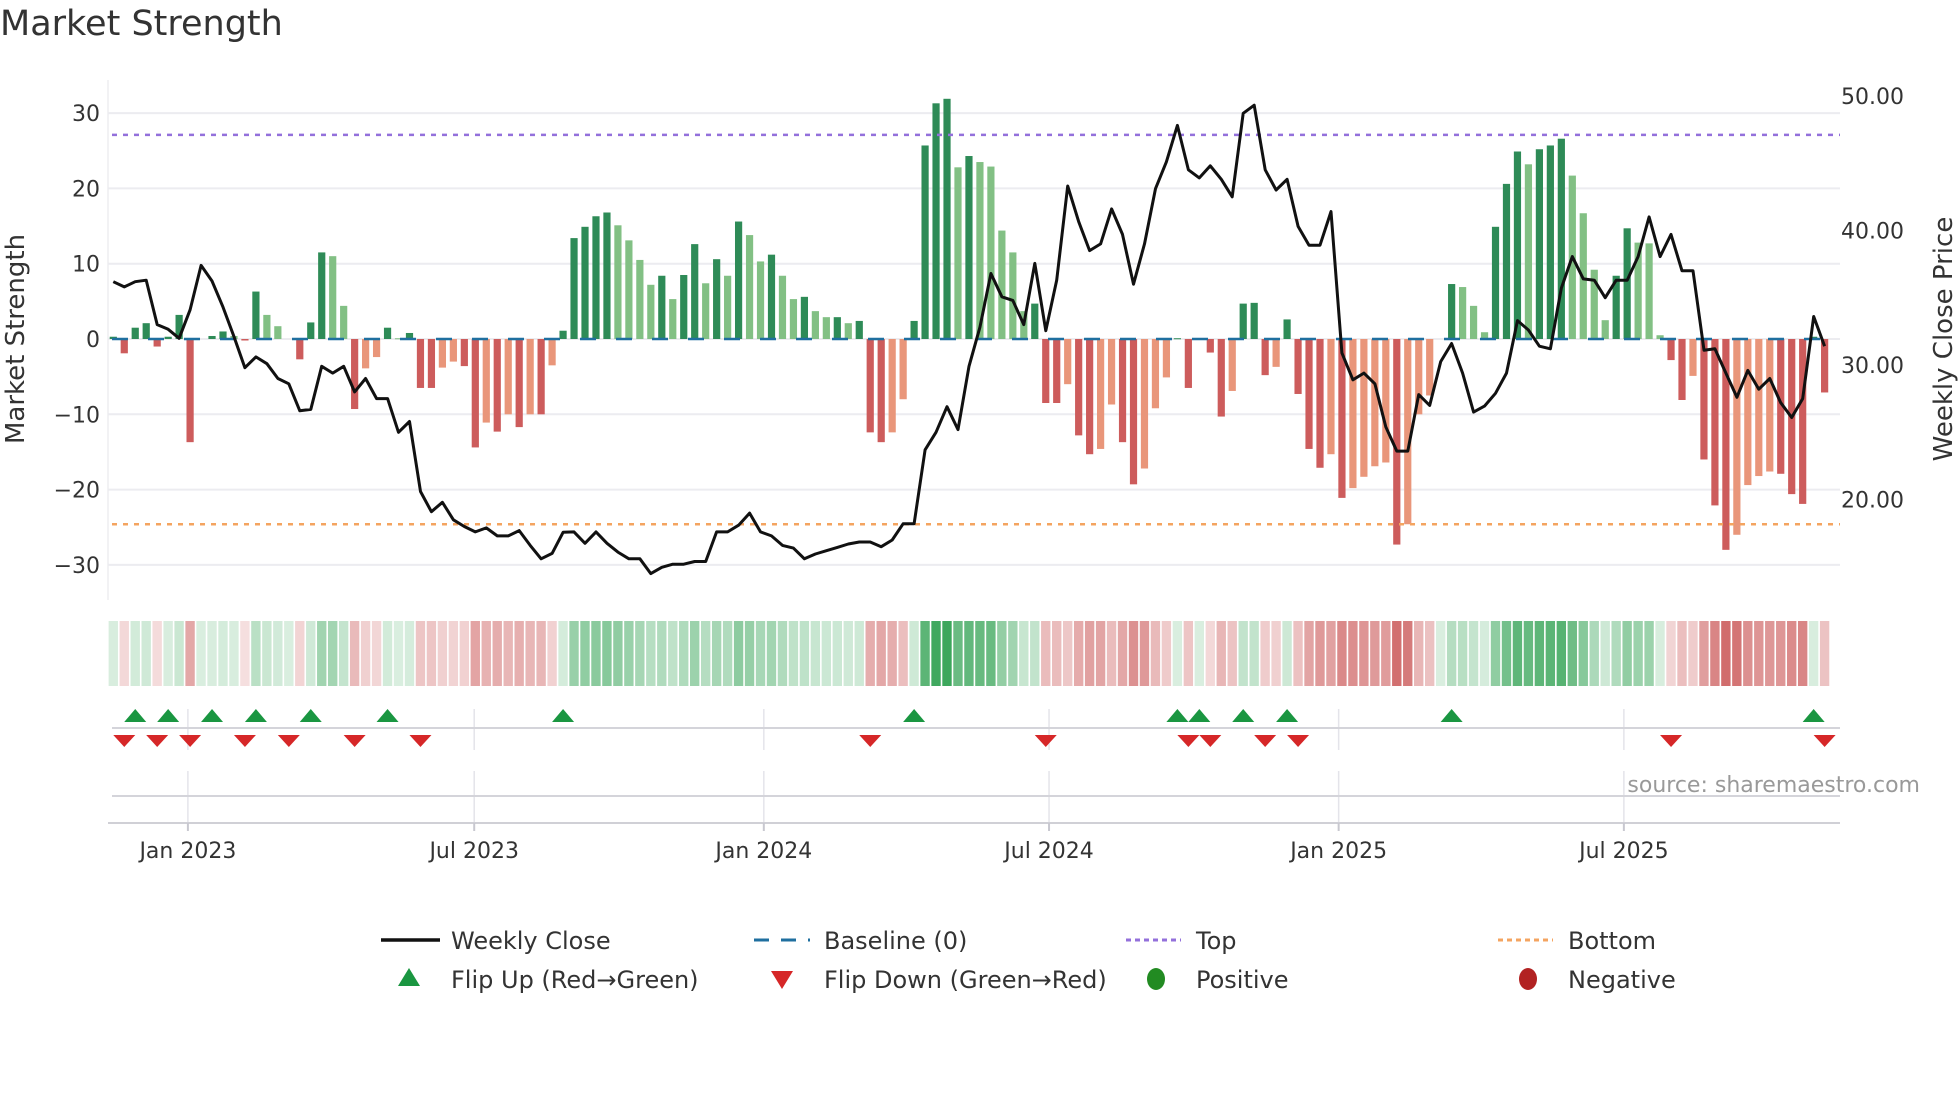 The image size is (1960, 1102). I want to click on y-tick-label: 0, so click(93, 340).